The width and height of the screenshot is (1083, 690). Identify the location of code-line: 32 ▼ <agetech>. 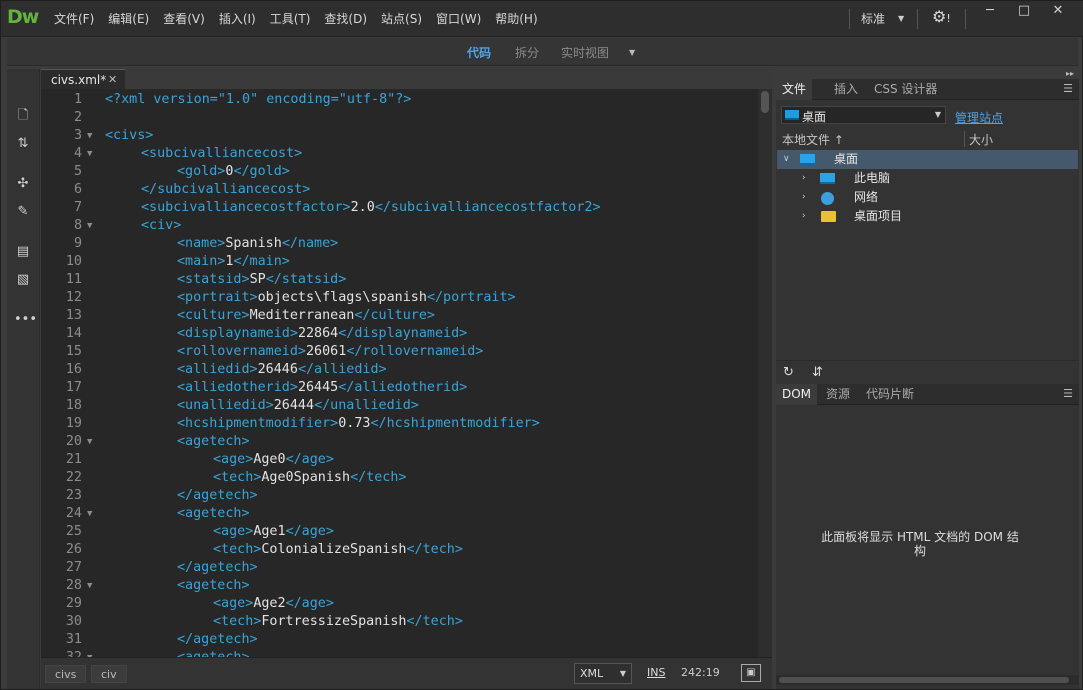
(399, 653).